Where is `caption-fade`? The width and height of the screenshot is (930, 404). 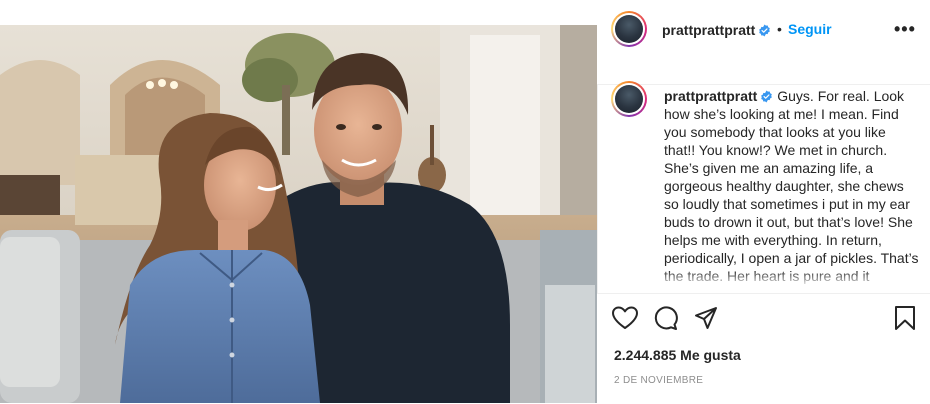
caption-fade is located at coordinates (767, 281).